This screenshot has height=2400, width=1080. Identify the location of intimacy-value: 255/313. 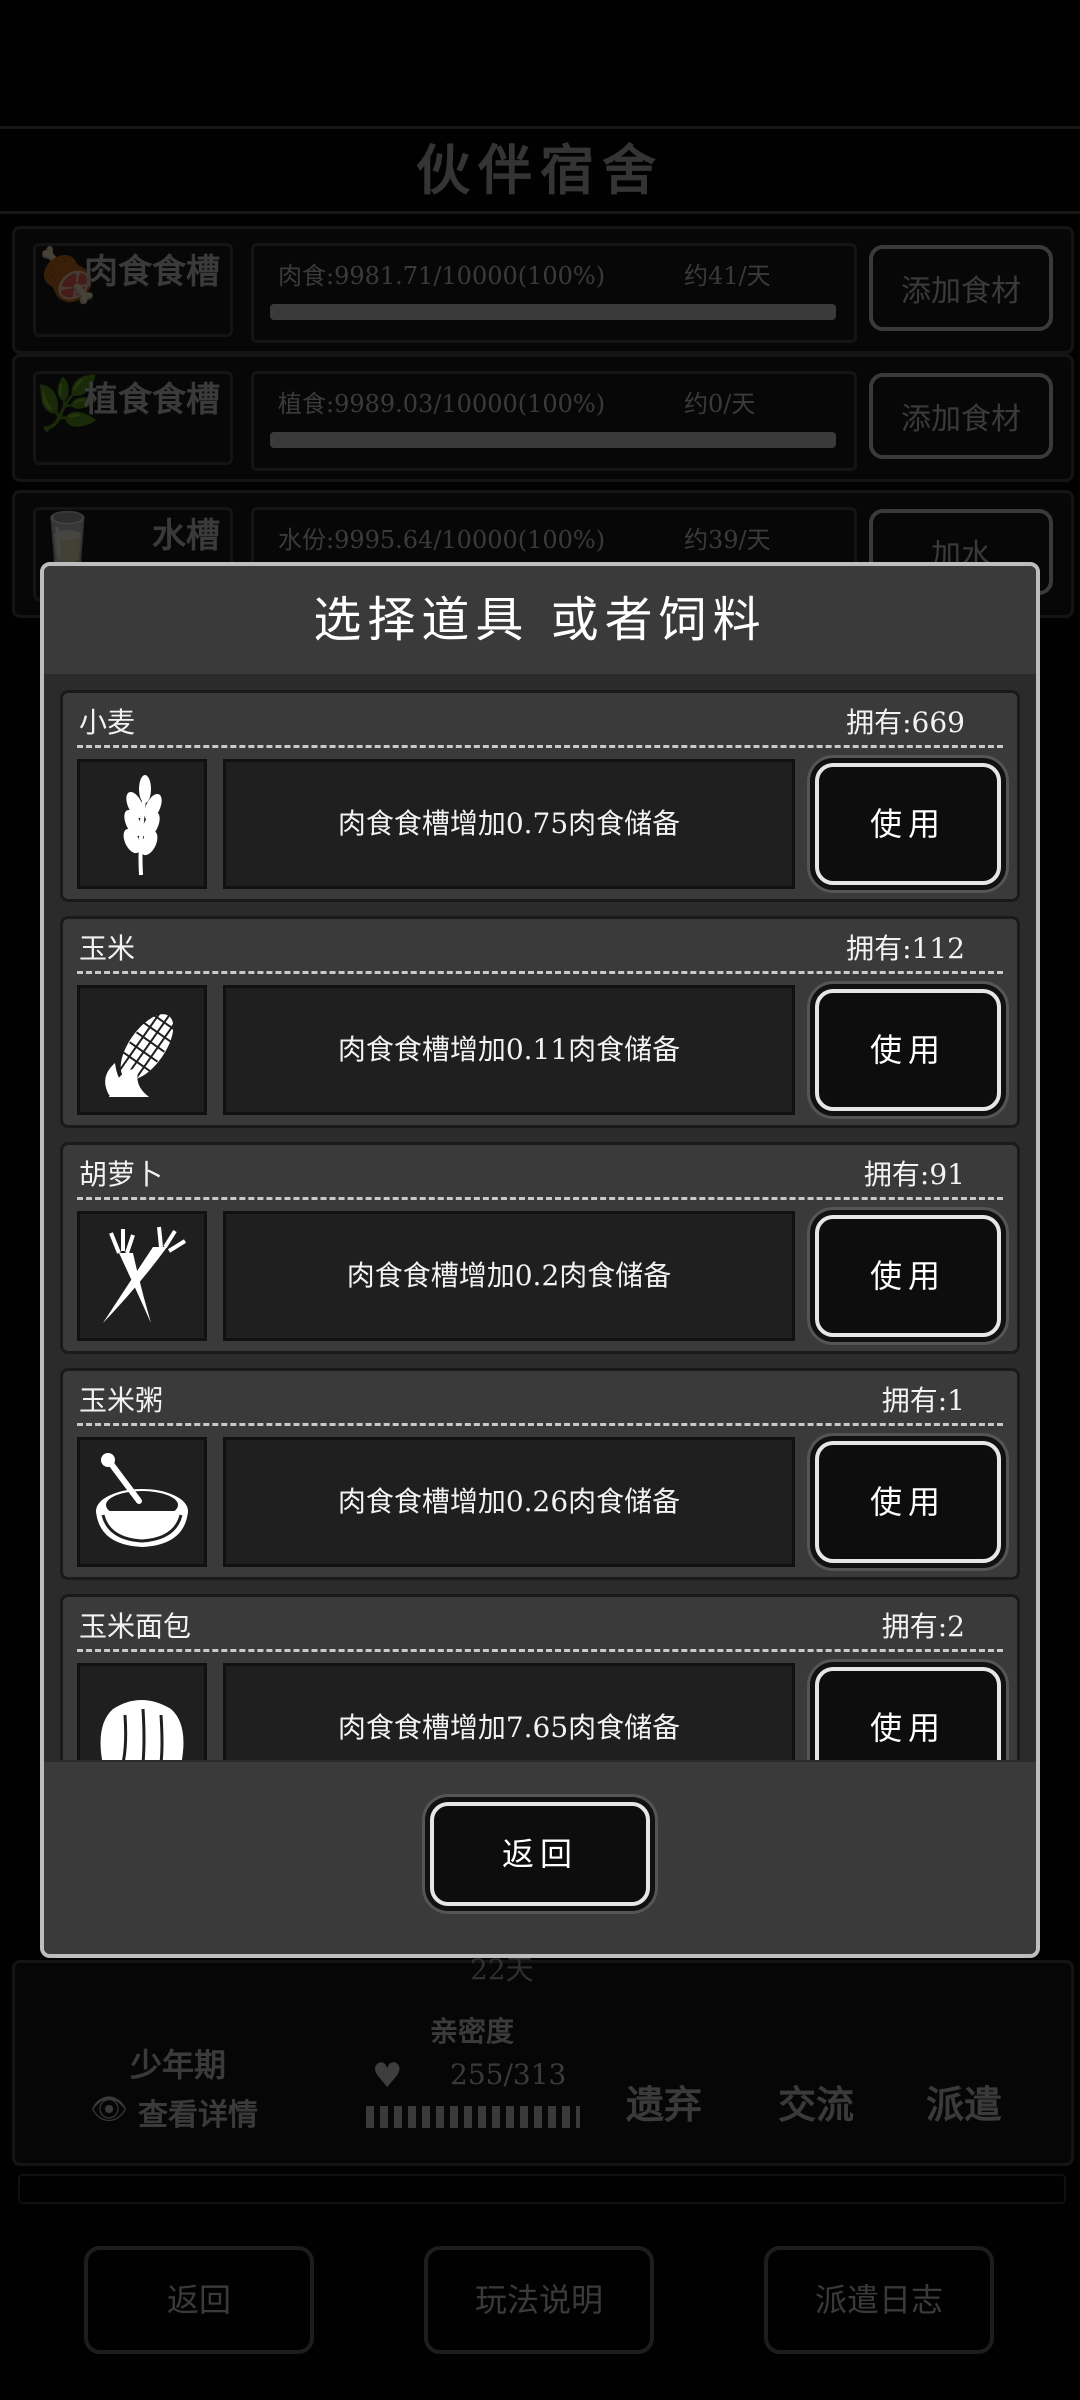
(508, 2074).